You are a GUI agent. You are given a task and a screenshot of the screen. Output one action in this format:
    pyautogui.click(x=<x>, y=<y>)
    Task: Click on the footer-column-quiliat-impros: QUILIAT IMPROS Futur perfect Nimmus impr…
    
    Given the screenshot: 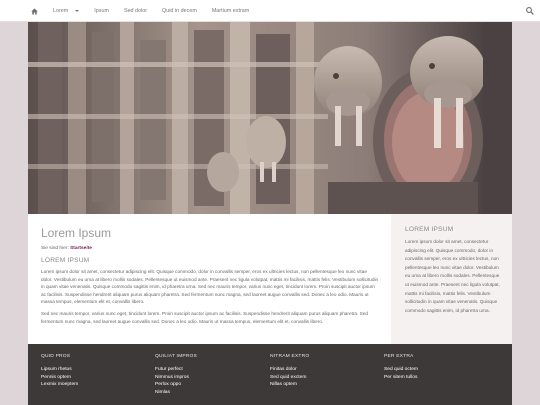 What is the action you would take?
    pyautogui.click(x=210, y=375)
    